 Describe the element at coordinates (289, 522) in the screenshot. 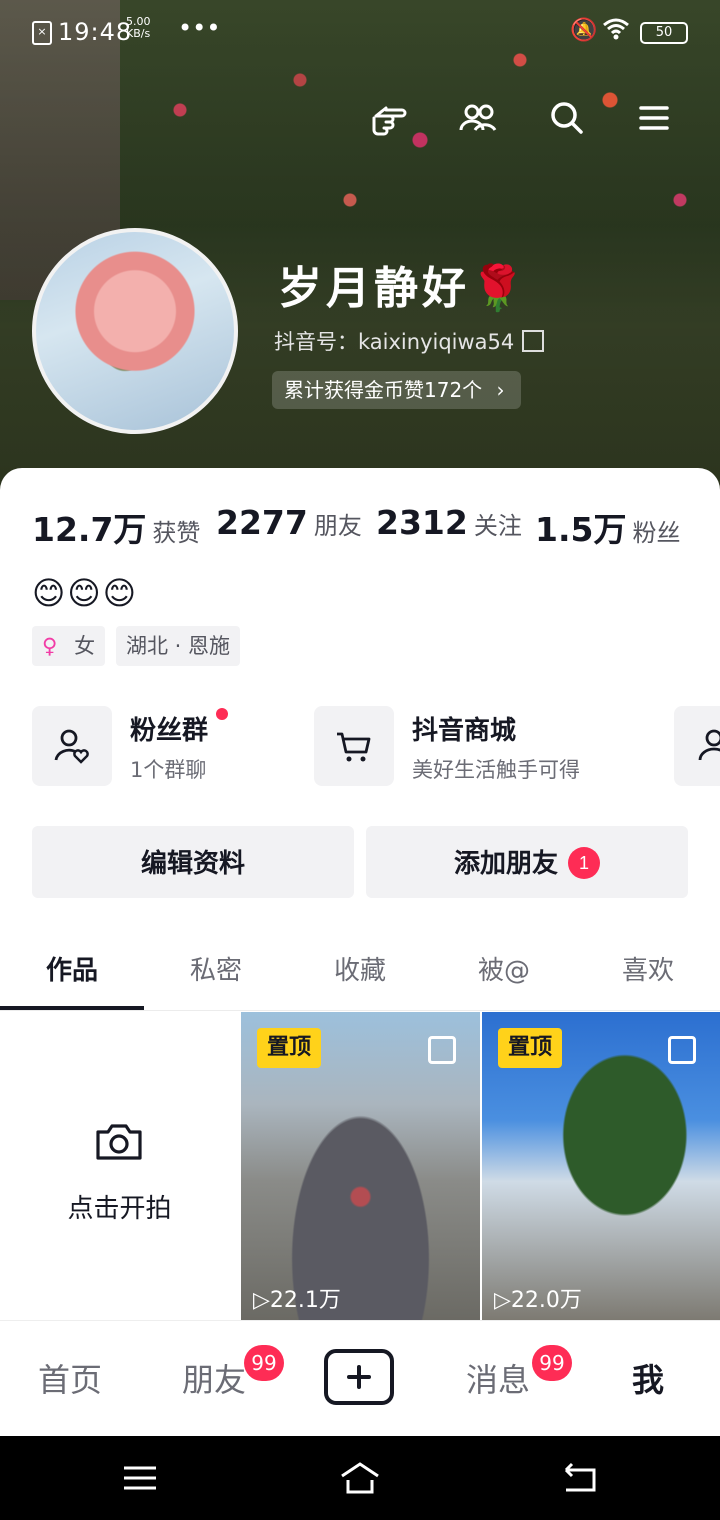

I see `stat-friends: 2277 朋友` at that location.